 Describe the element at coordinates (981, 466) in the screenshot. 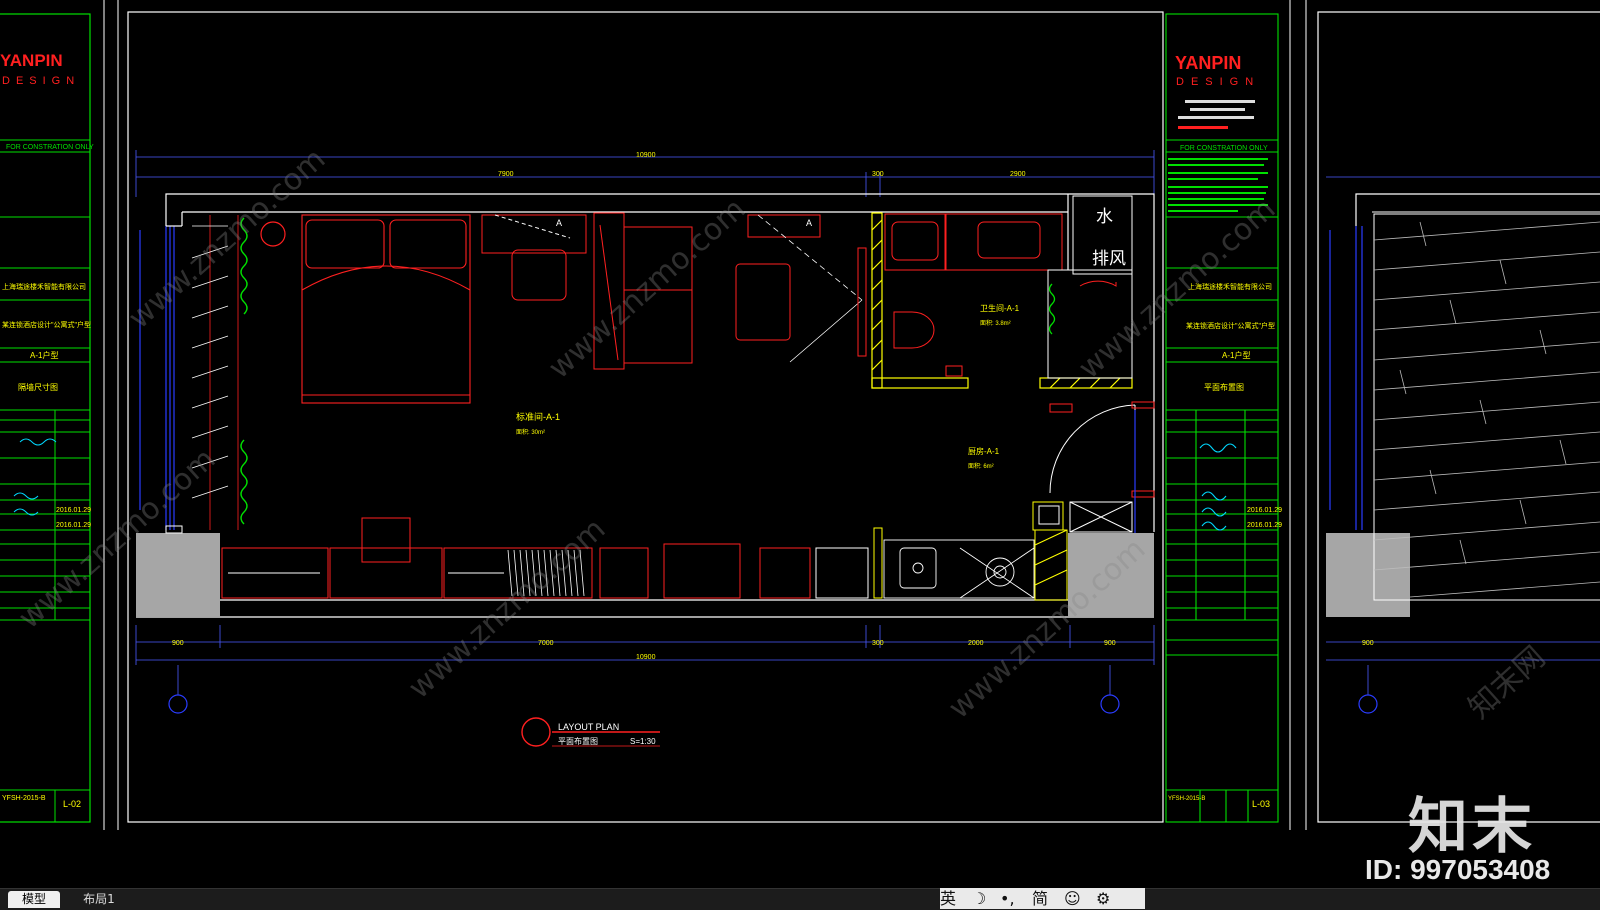

I see `room-entry-area: 面积: 6m²` at that location.